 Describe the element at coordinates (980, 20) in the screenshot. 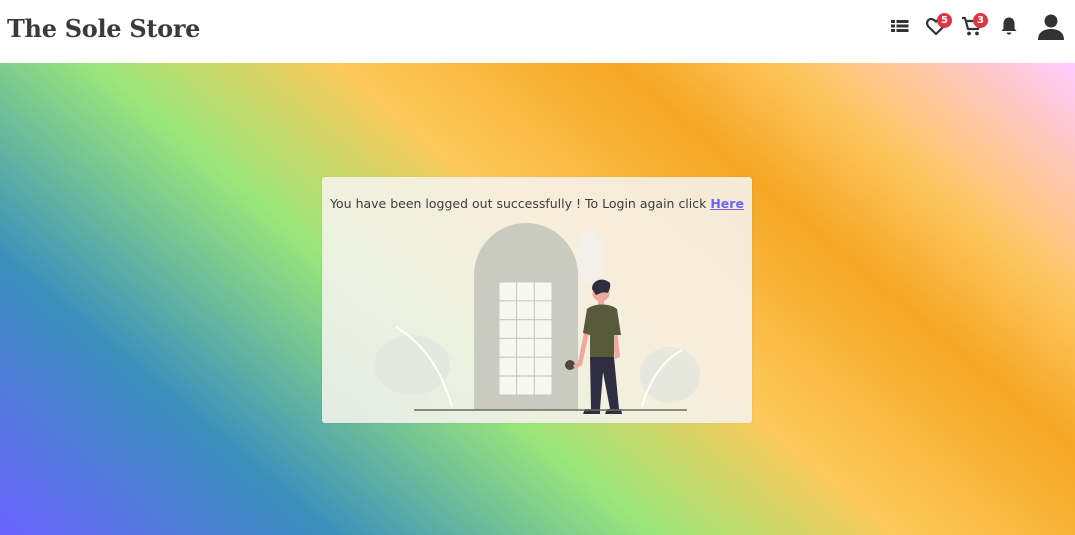

I see `cart-count-badge: 3` at that location.